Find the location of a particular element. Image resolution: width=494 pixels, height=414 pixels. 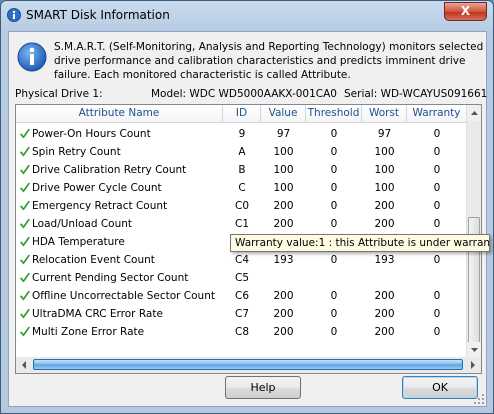

table-row: Load/Unload Count C1 200 0 200 0 is located at coordinates (241, 224).